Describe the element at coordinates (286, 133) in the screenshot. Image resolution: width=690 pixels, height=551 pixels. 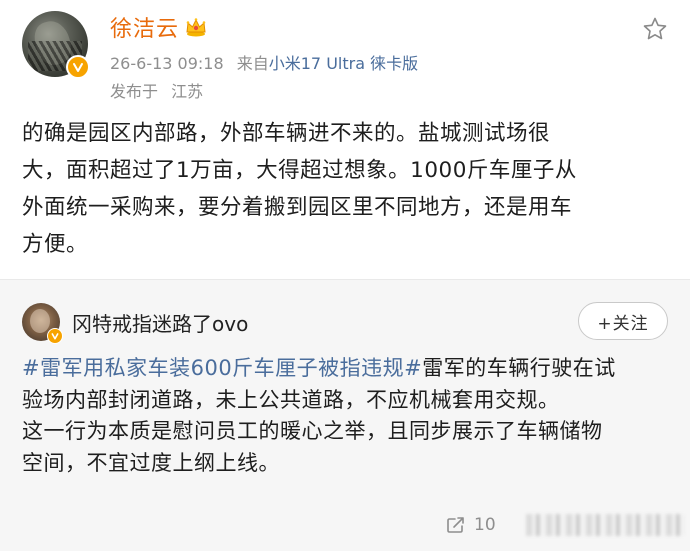
I see `post-text-line: 的确是园区内部路，外部车辆进不来的。盐城测试场很` at that location.